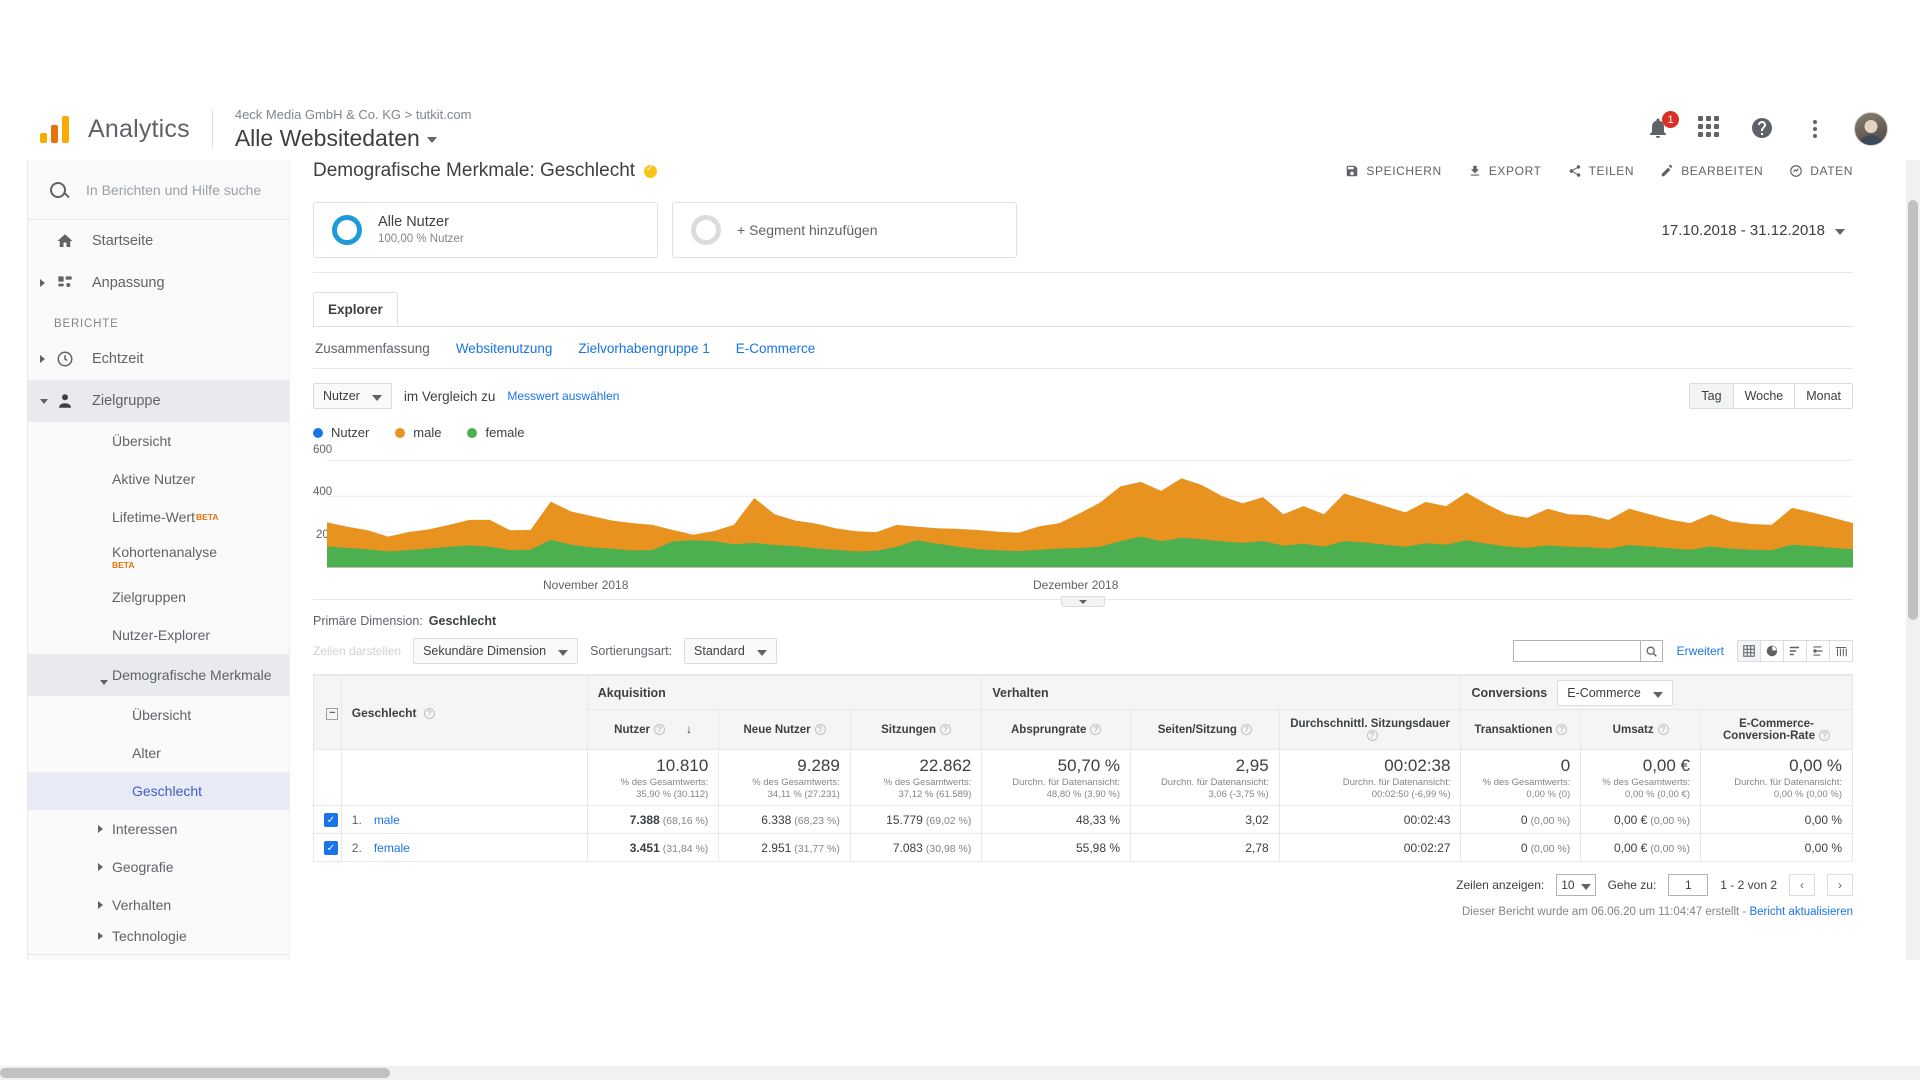 The width and height of the screenshot is (1920, 1080). I want to click on column-header-sitzungsdauer: Durchschnittl. Sitzungsdauer?, so click(1370, 729).